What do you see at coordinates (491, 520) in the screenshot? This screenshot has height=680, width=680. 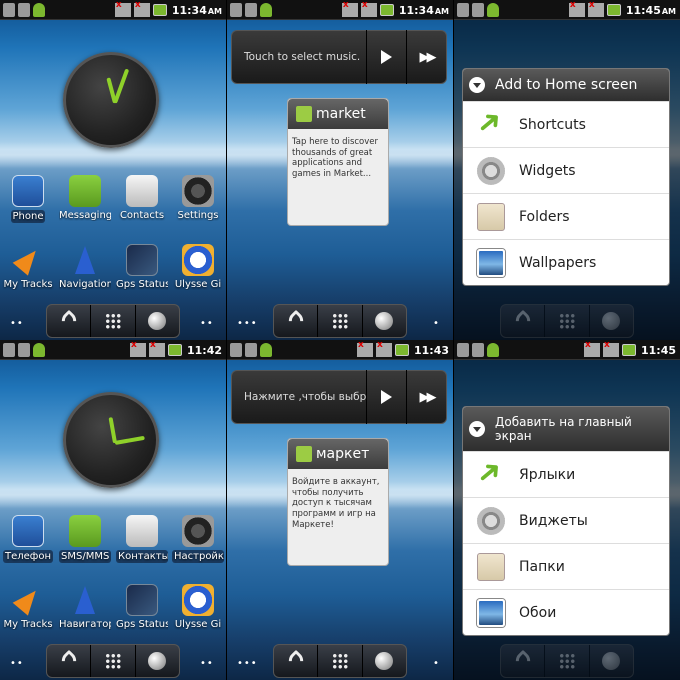 I see `widget-gear-icon` at bounding box center [491, 520].